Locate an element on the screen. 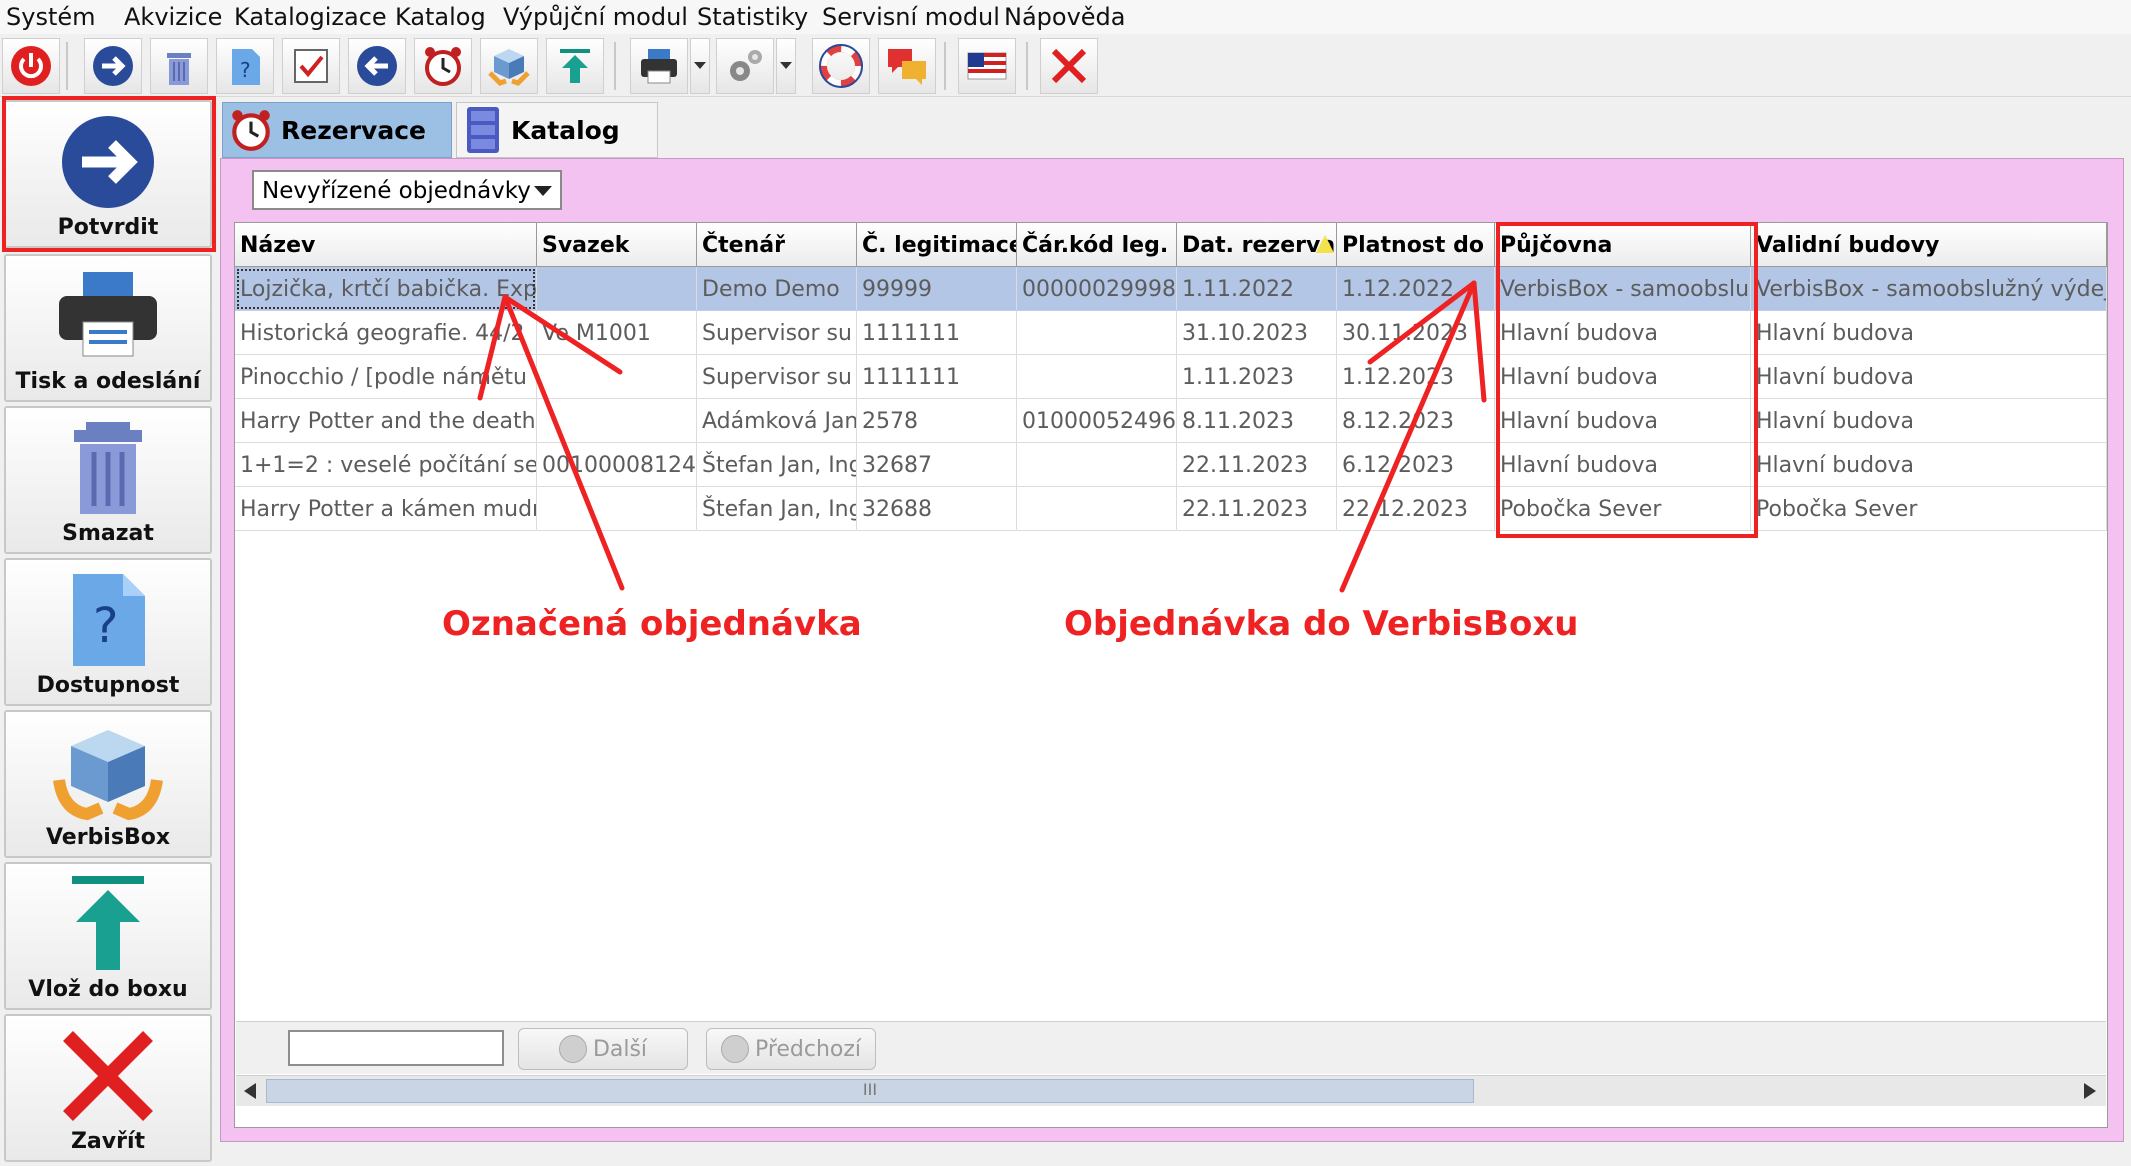  annotation-label-verbisbox: Objednávka do VerbisBoxu is located at coordinates (1321, 624).